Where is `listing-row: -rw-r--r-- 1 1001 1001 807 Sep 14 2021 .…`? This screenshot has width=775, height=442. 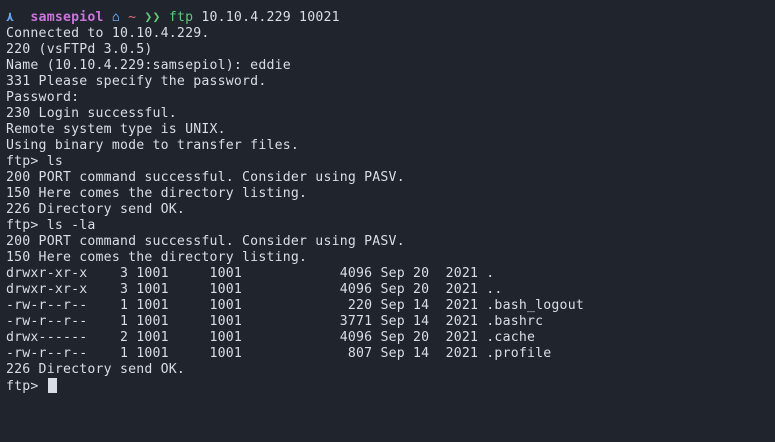
listing-row: -rw-r--r-- 1 1001 1001 807 Sep 14 2021 .… is located at coordinates (390, 354).